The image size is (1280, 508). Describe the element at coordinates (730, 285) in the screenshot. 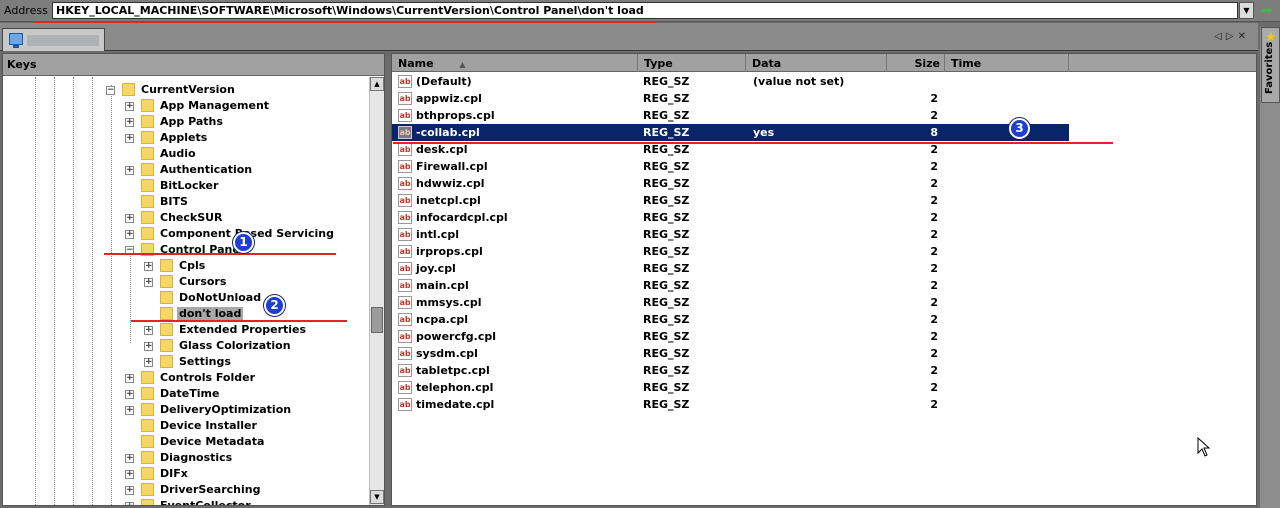

I see `table-row: ab main.cpl REG_SZ 2` at that location.